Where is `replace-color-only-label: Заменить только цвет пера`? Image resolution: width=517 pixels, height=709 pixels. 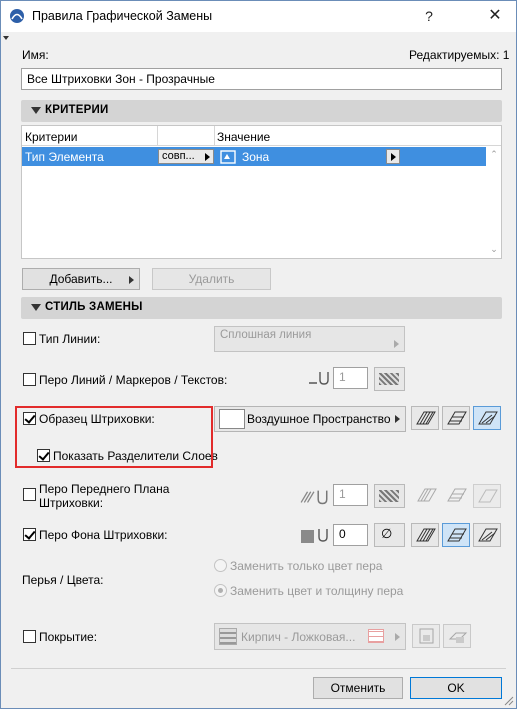 replace-color-only-label: Заменить только цвет пера is located at coordinates (306, 566).